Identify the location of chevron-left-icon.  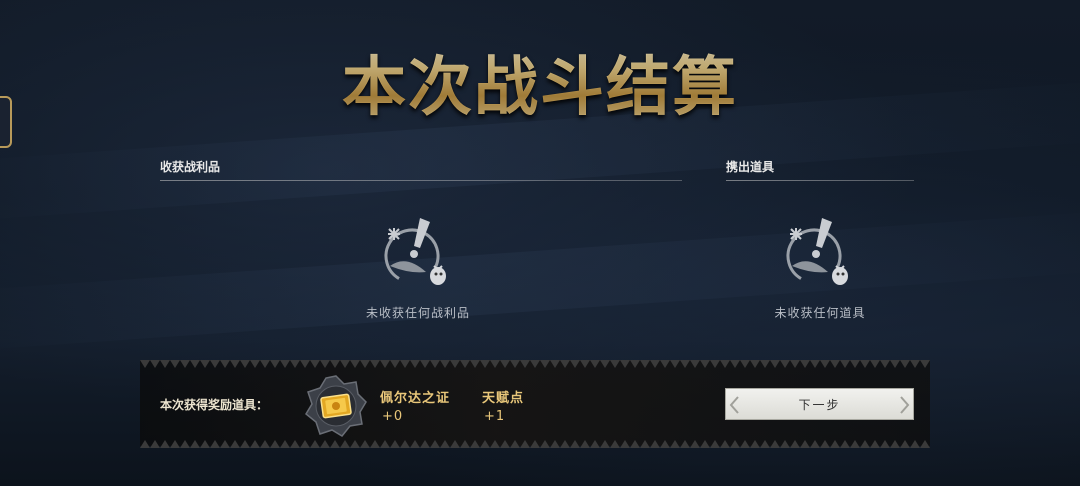
(734, 405).